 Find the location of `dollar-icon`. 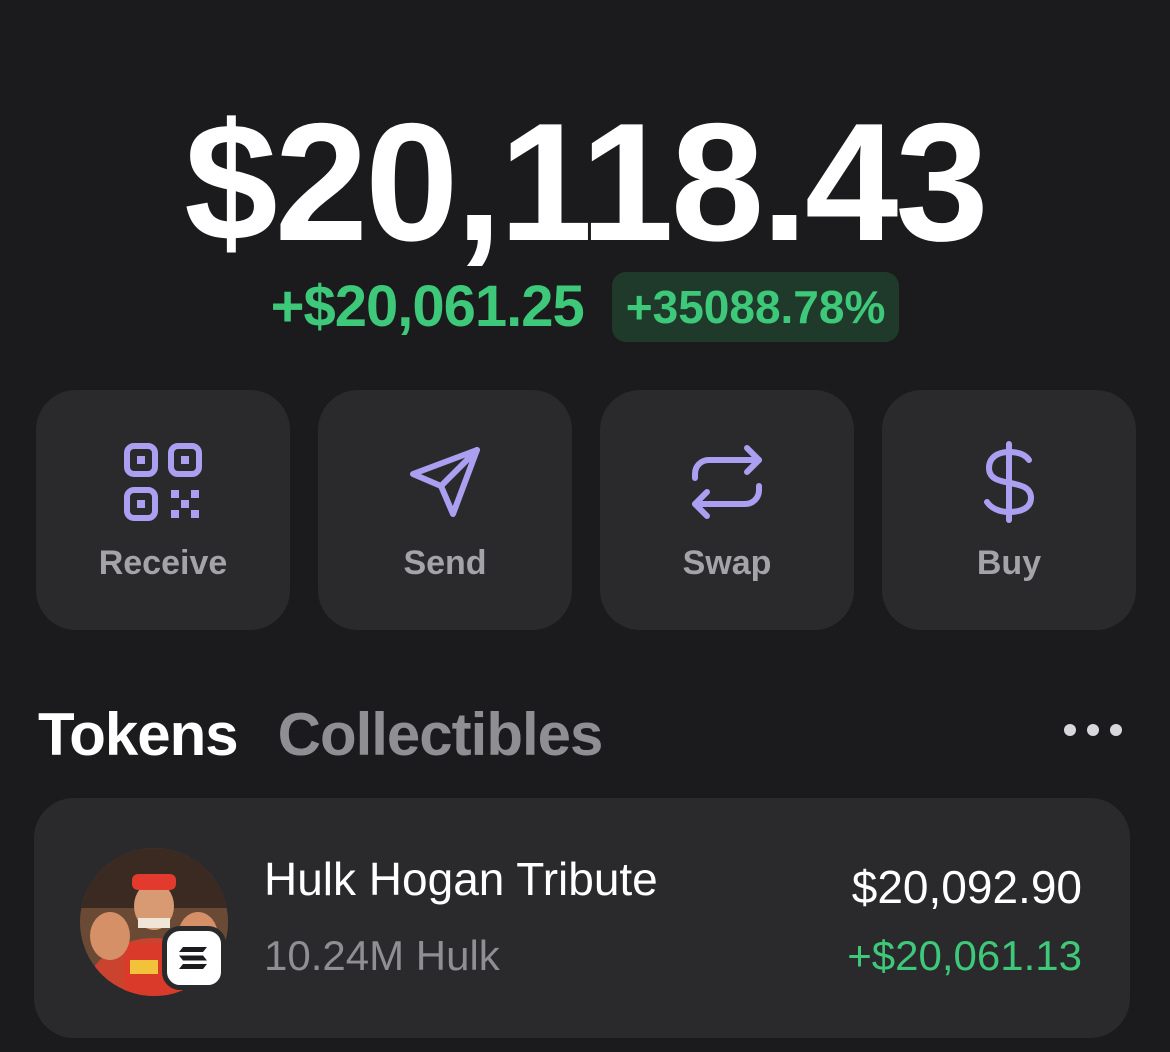

dollar-icon is located at coordinates (1009, 482).